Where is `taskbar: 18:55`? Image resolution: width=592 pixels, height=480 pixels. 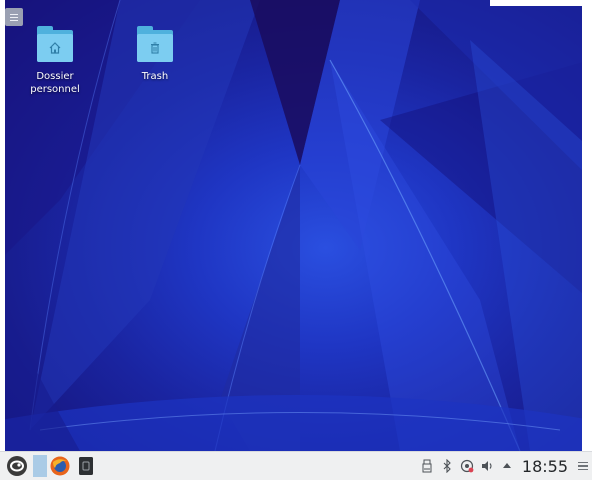
taskbar: 18:55 is located at coordinates (296, 465).